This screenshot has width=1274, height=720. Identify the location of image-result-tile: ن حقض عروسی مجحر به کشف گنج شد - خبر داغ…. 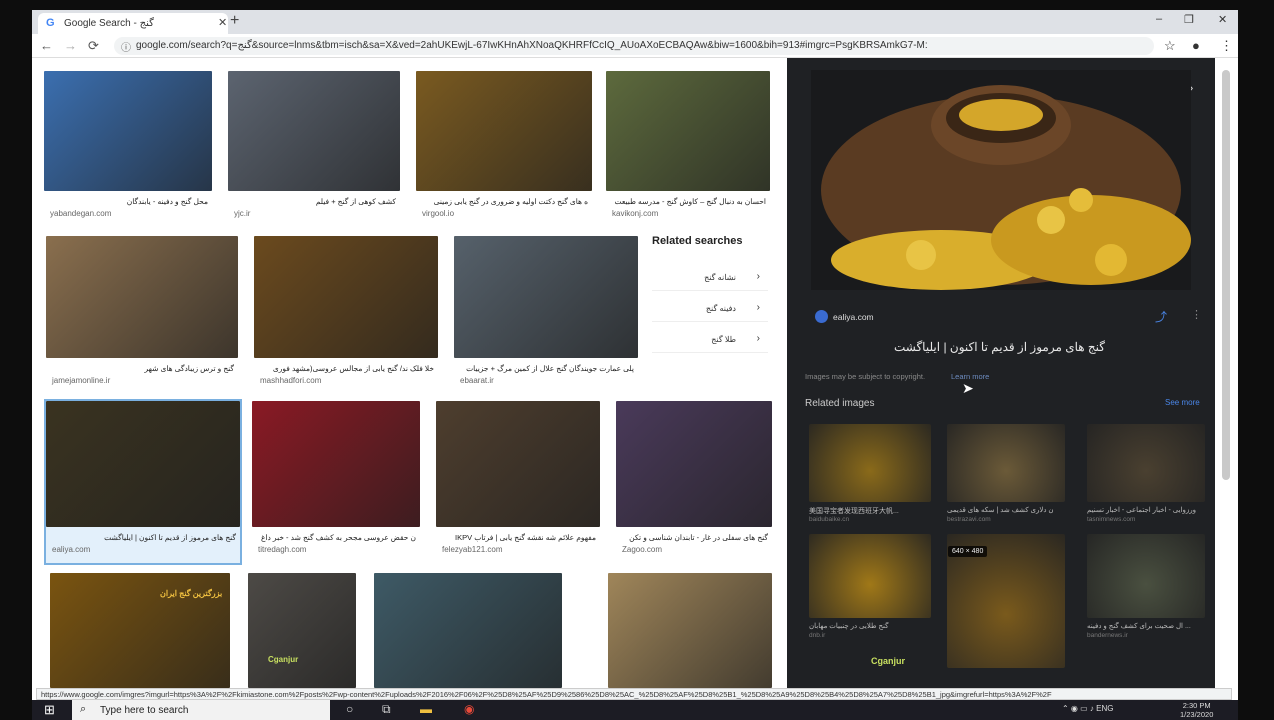
(336, 482).